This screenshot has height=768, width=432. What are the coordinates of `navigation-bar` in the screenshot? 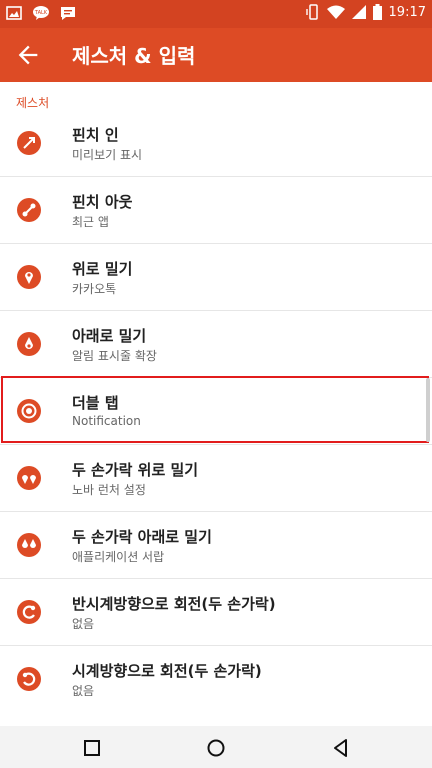 It's located at (216, 747).